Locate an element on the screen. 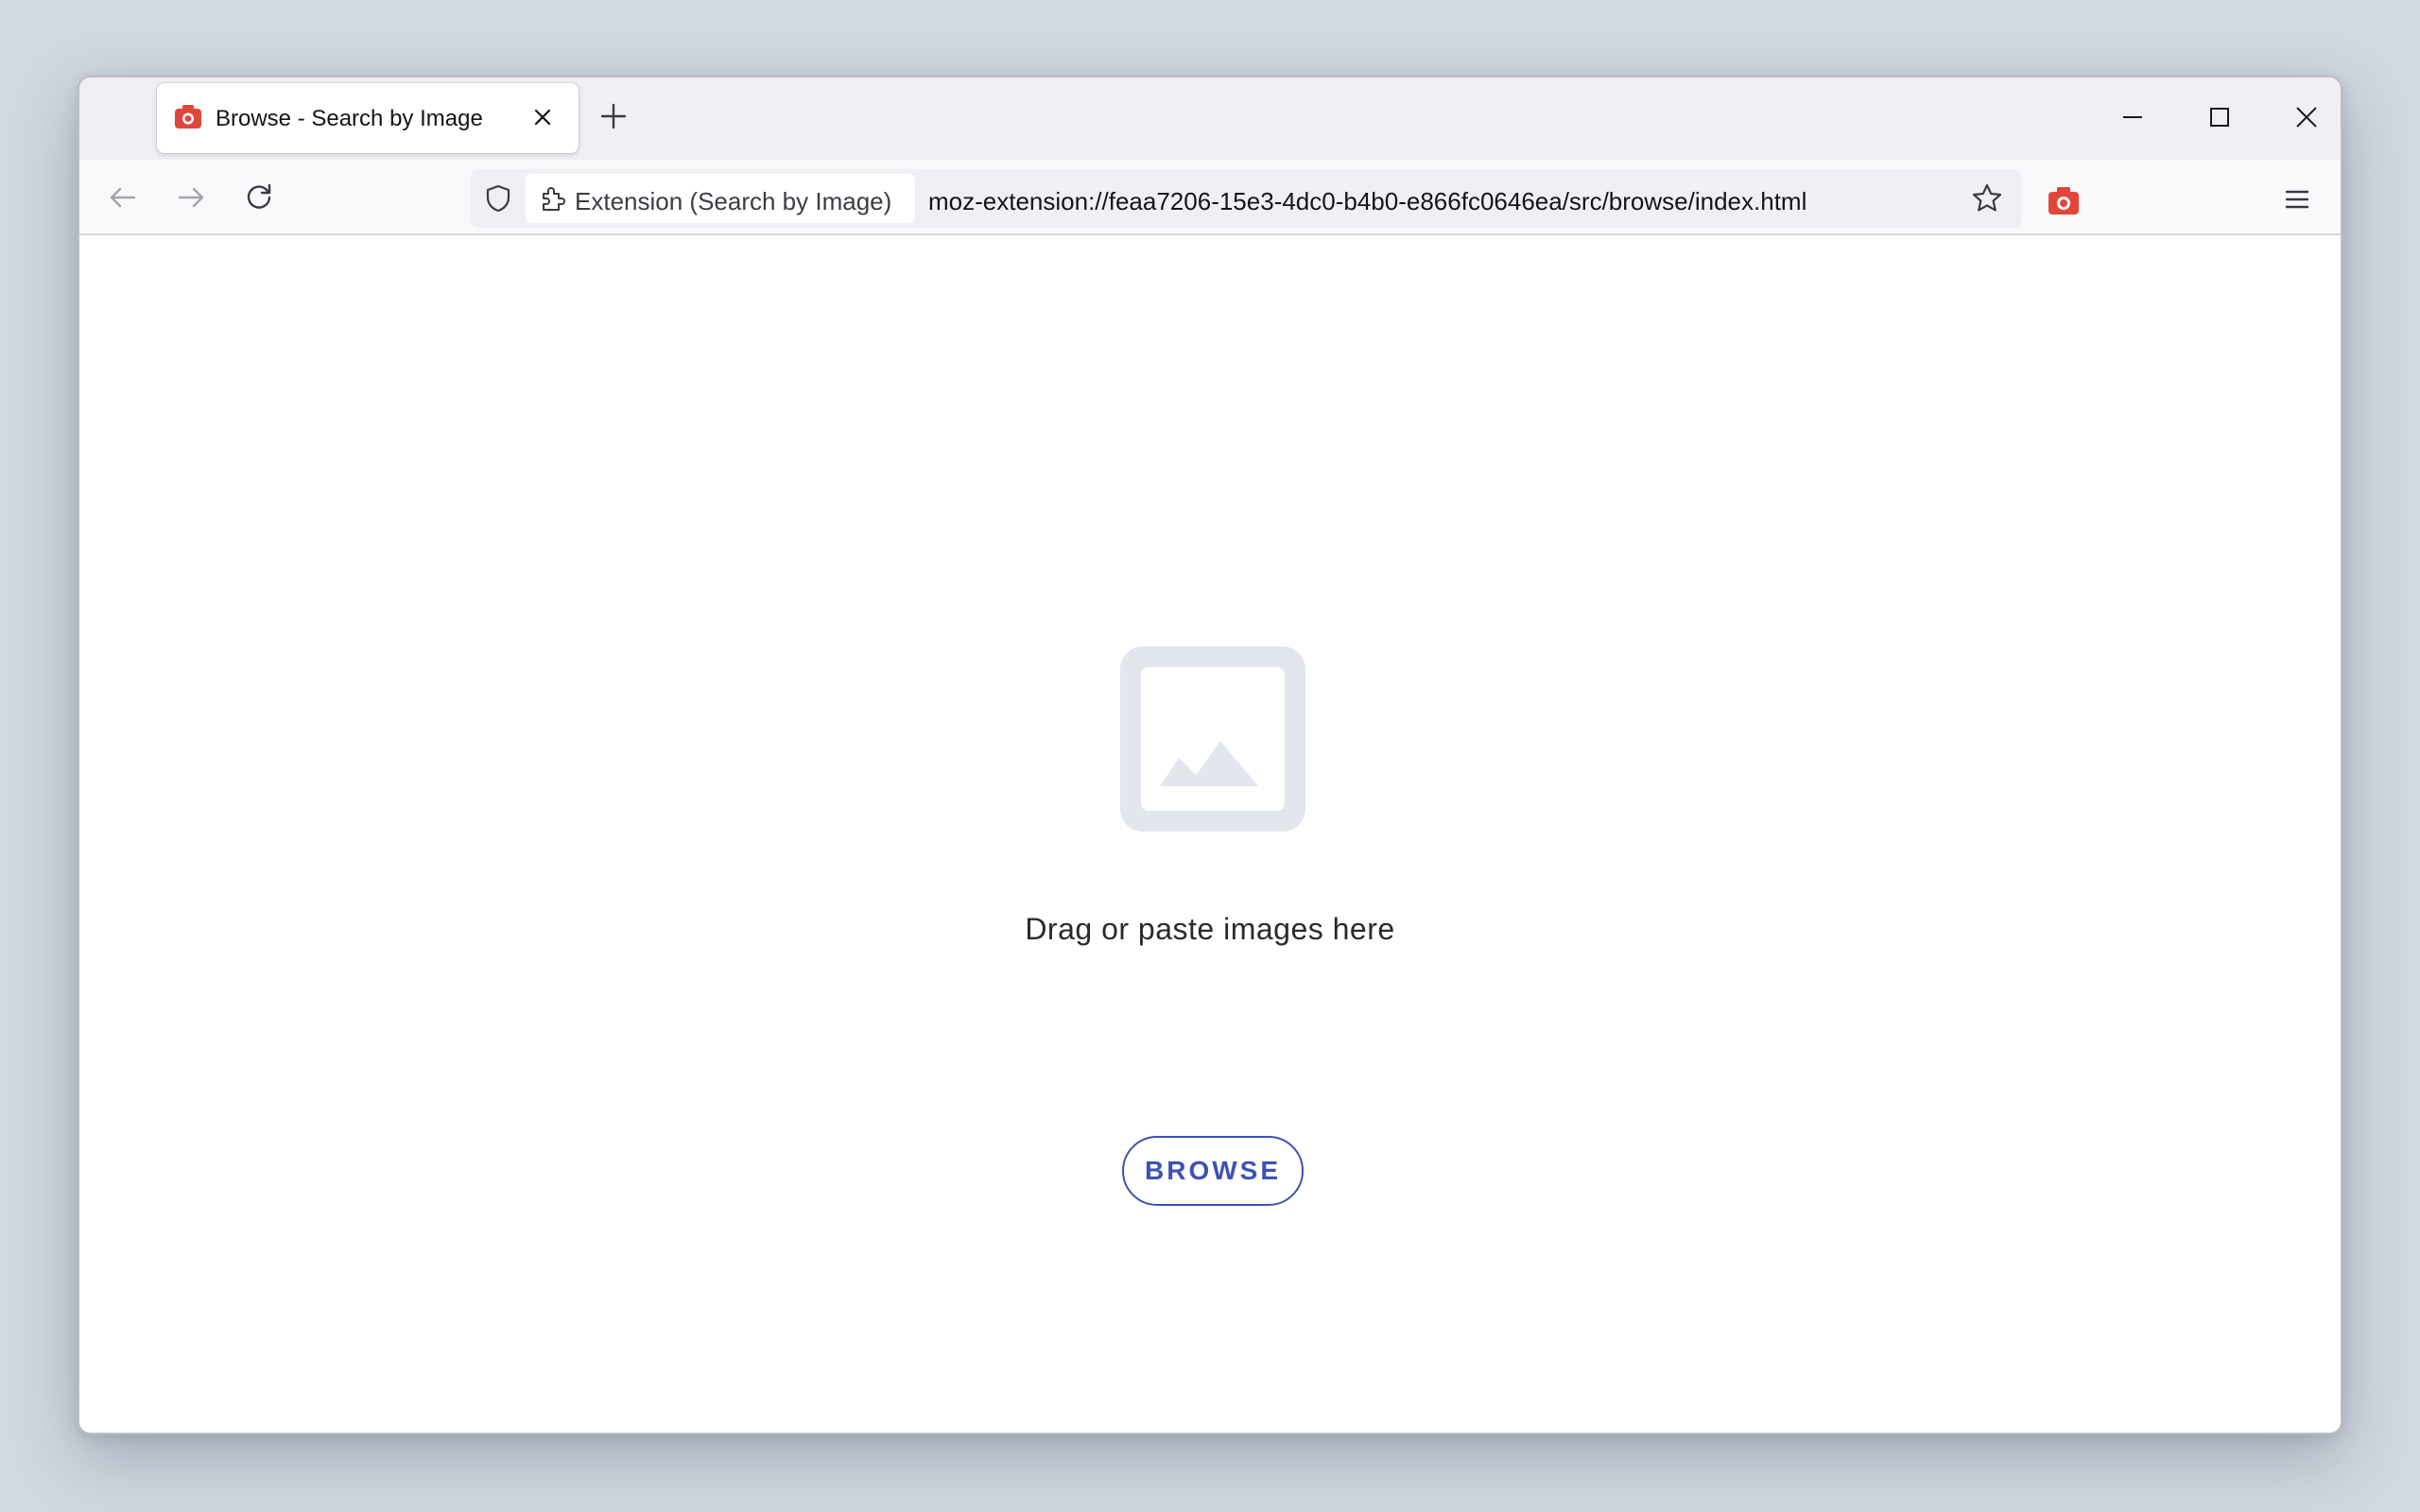  new-tab-button is located at coordinates (614, 116).